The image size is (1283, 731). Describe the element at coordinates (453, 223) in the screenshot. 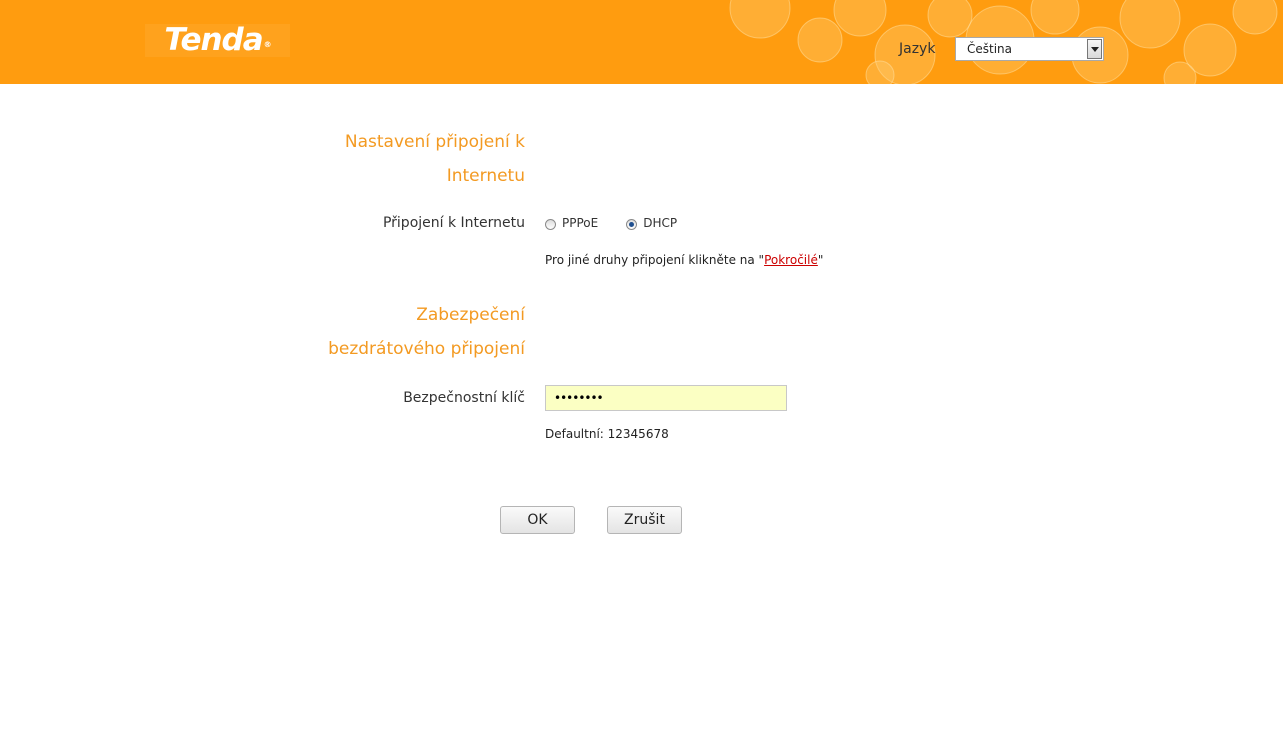

I see `connection-type-label: Připojení k Internetu` at that location.